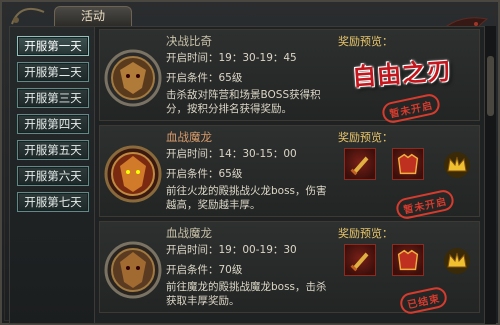  What do you see at coordinates (231, 154) in the screenshot?
I see `event-time: 开启时间：14：30-15：00` at bounding box center [231, 154].